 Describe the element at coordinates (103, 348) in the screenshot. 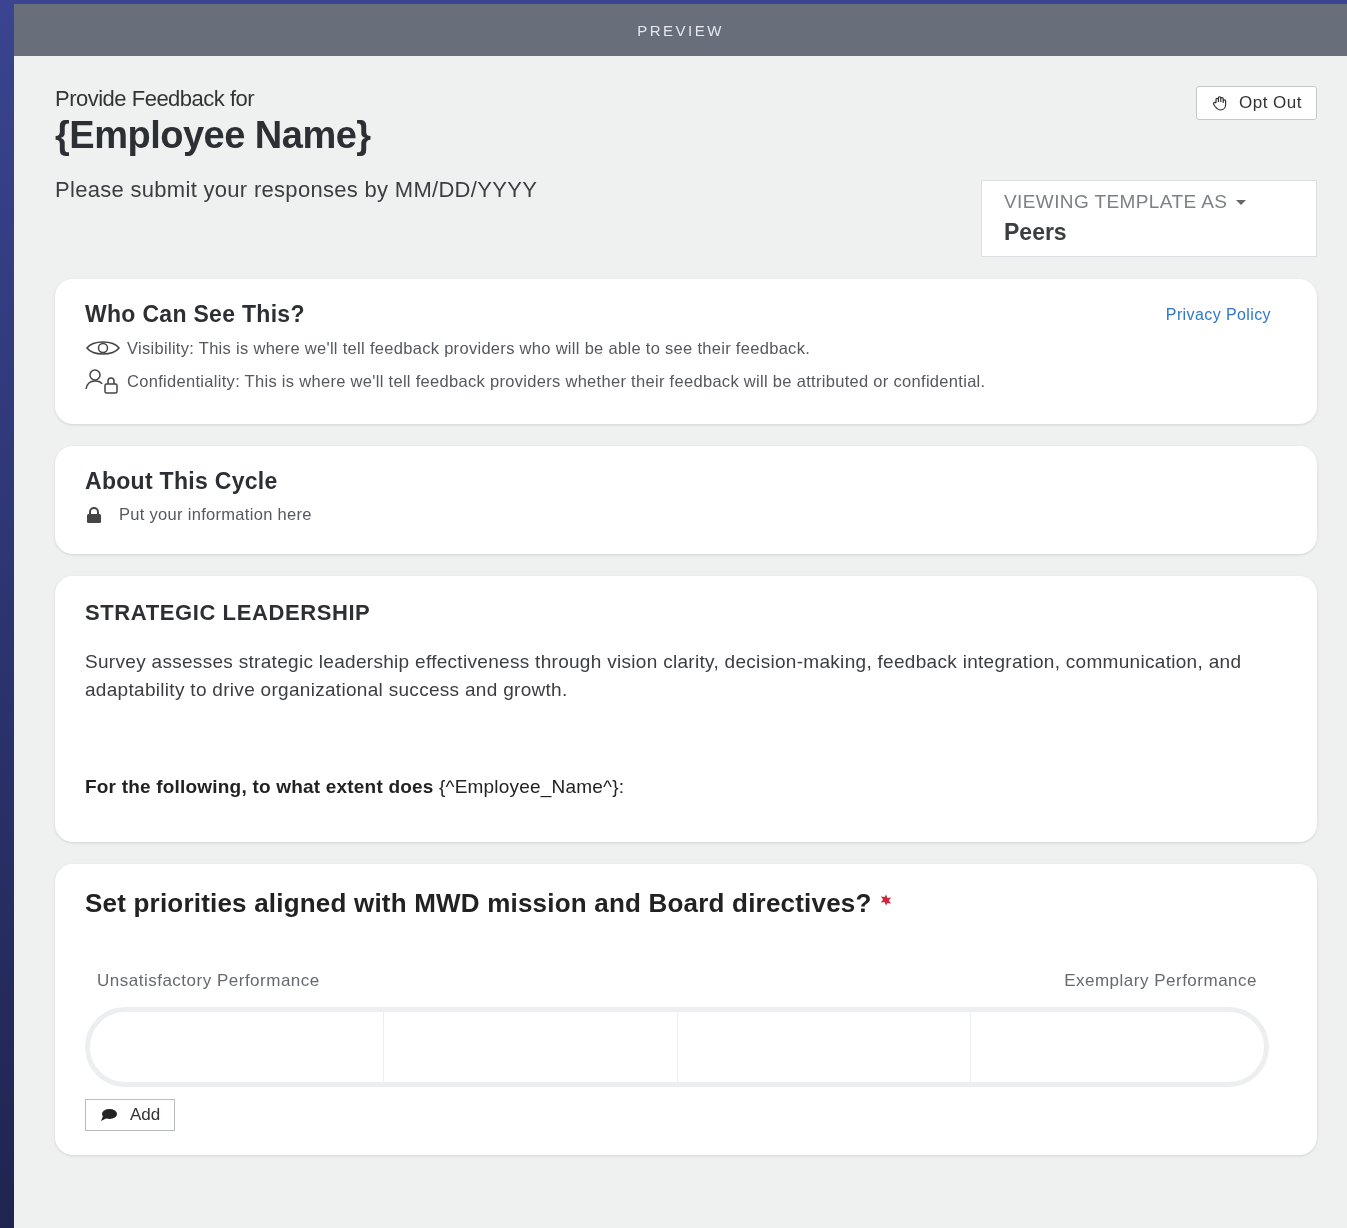

I see `eye-icon` at that location.